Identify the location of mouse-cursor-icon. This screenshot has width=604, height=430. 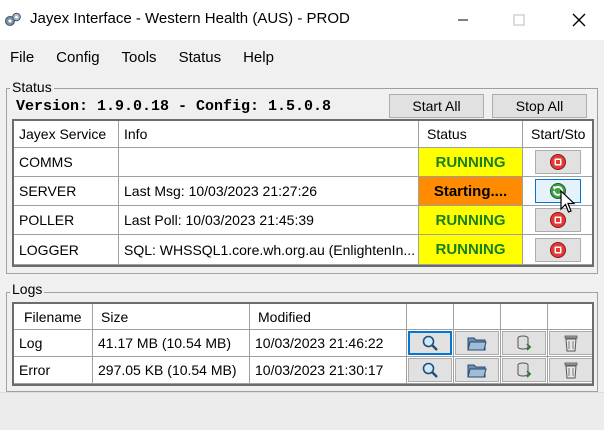
(568, 201).